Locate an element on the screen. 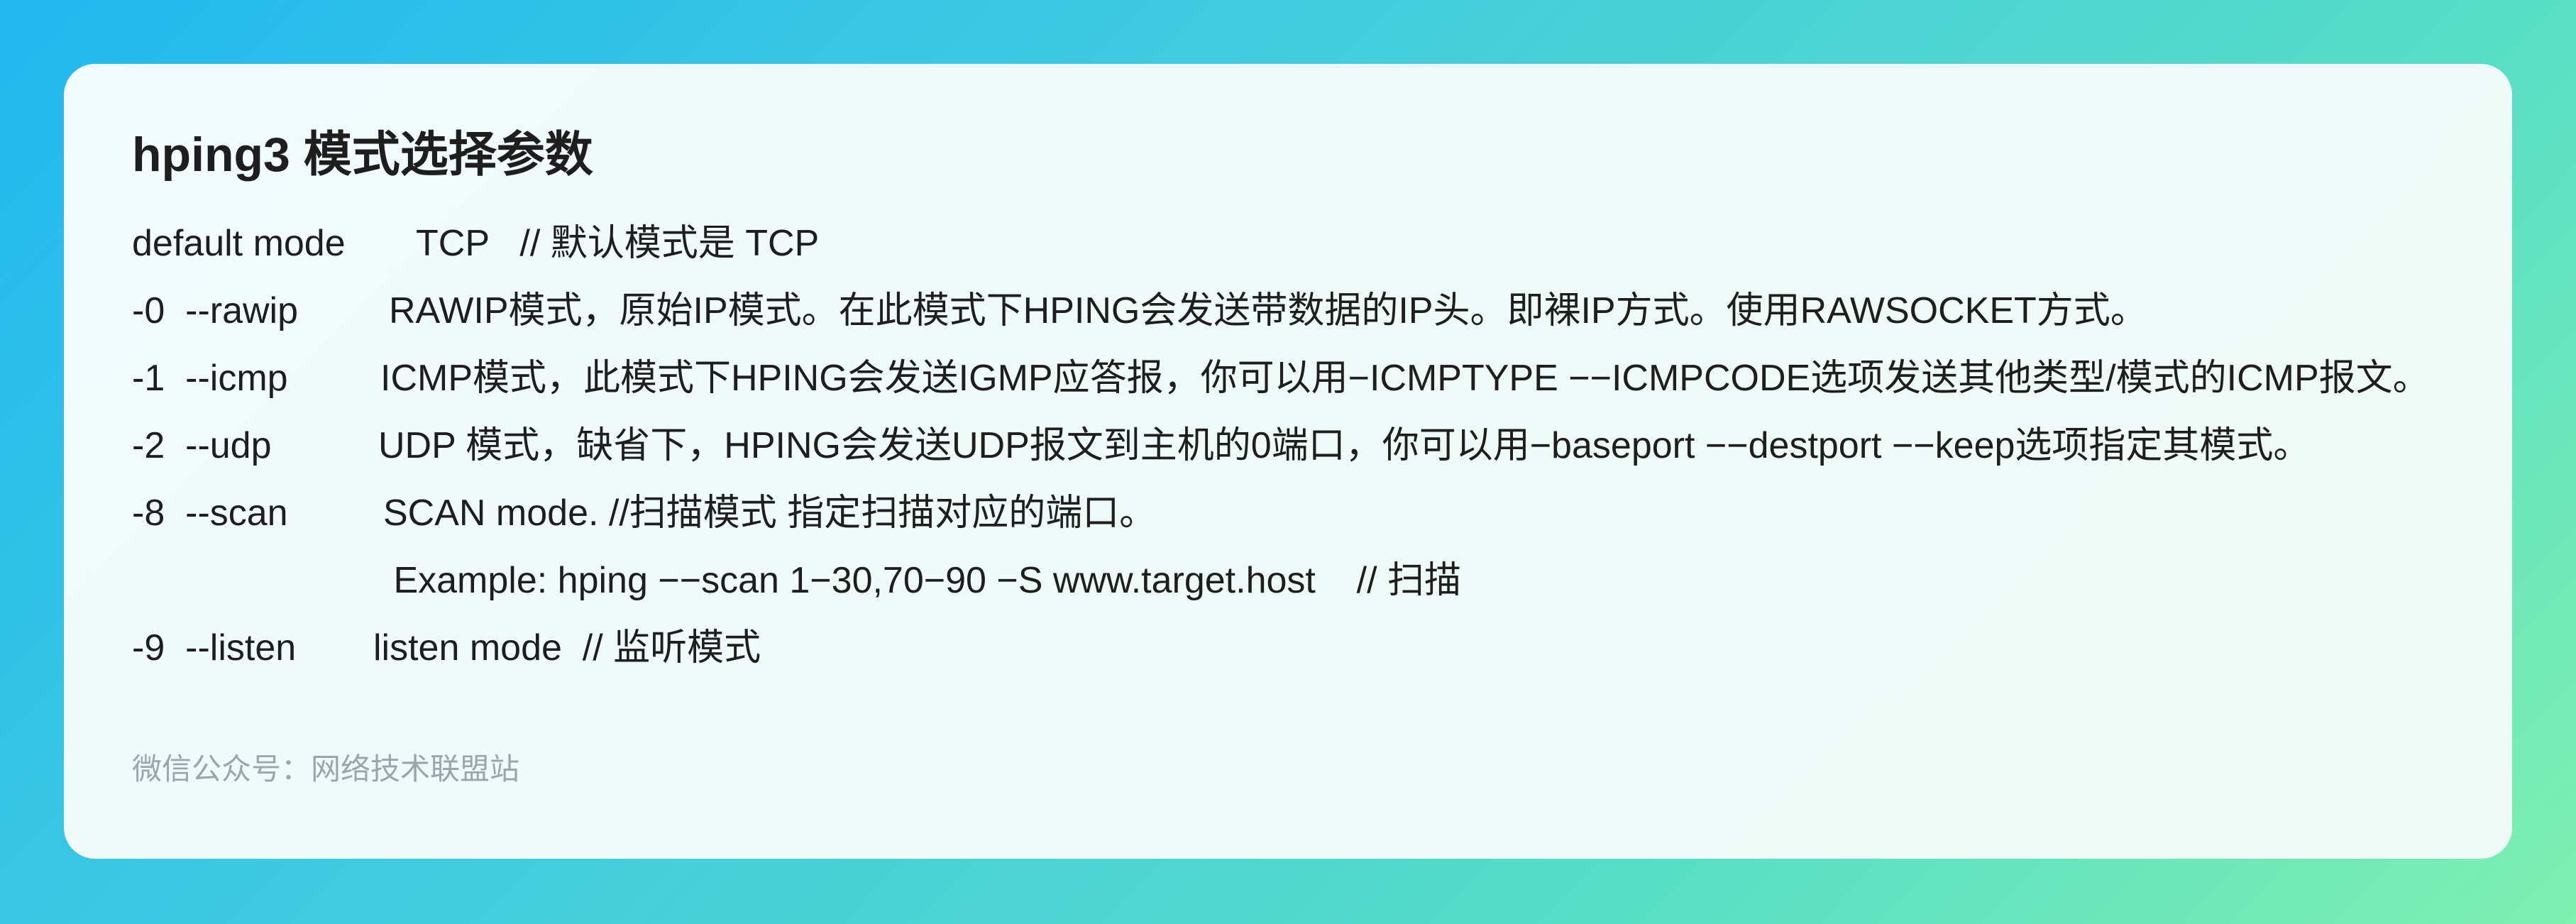 The image size is (2576, 924). page-title: hping3 模式选择参数 is located at coordinates (362, 155).